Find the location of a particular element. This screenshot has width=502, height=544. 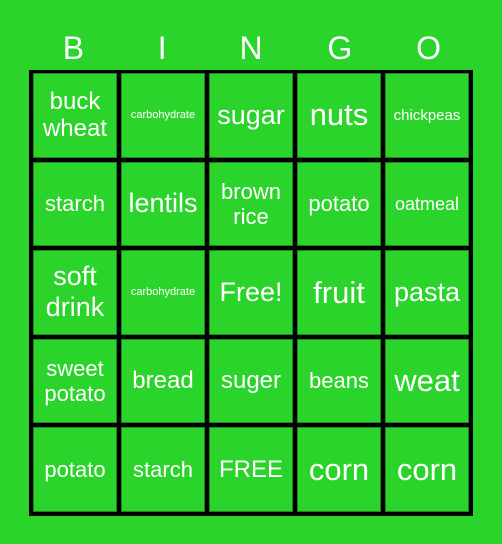

header-letter-o: O is located at coordinates (429, 48).